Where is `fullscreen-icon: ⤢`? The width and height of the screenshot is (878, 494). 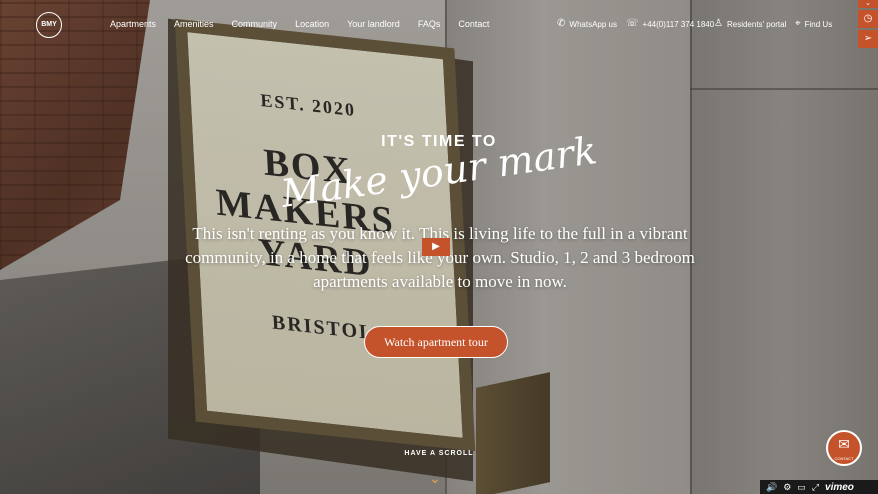
fullscreen-icon: ⤢ is located at coordinates (815, 487).